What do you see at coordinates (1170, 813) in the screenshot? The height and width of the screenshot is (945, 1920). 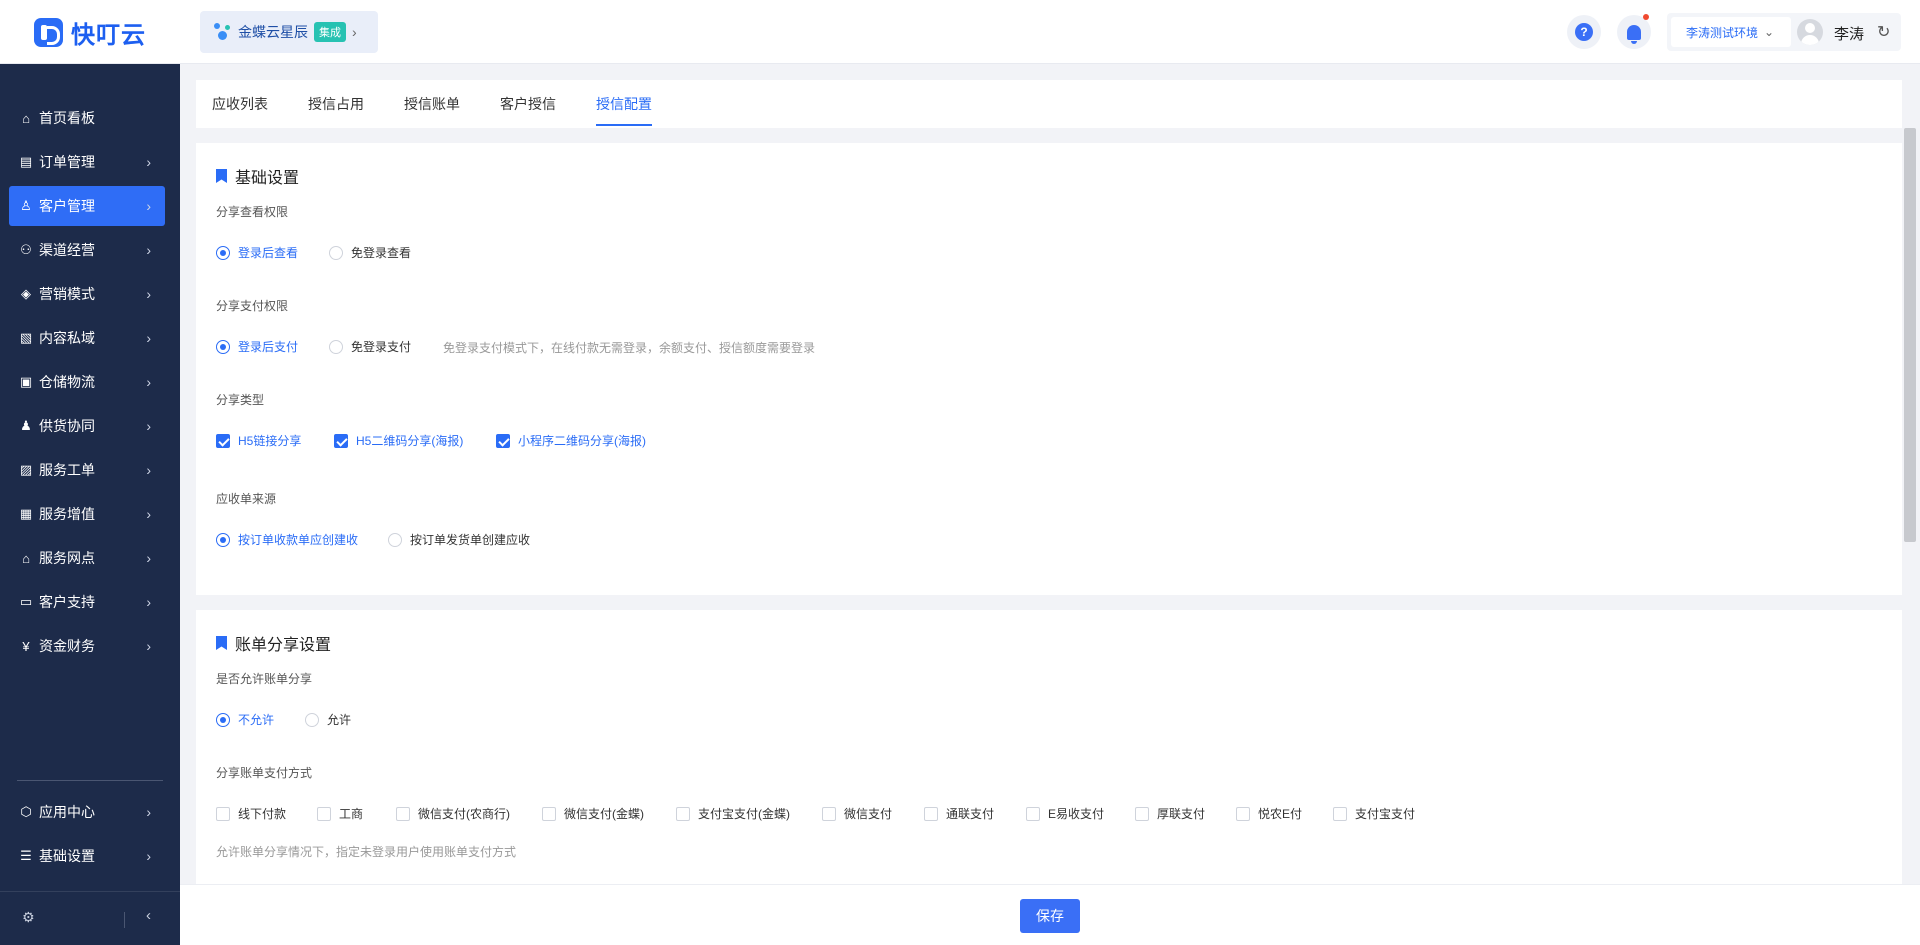 I see `checkbox-pay-method-8: 厚联支付` at bounding box center [1170, 813].